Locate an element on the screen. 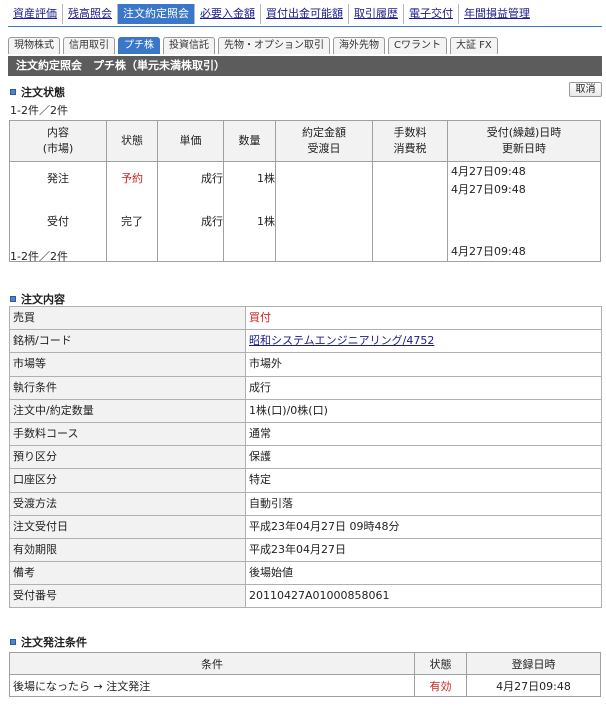 The width and height of the screenshot is (606, 715). nav-tab-e-delivery: 電子交付 is located at coordinates (431, 14).